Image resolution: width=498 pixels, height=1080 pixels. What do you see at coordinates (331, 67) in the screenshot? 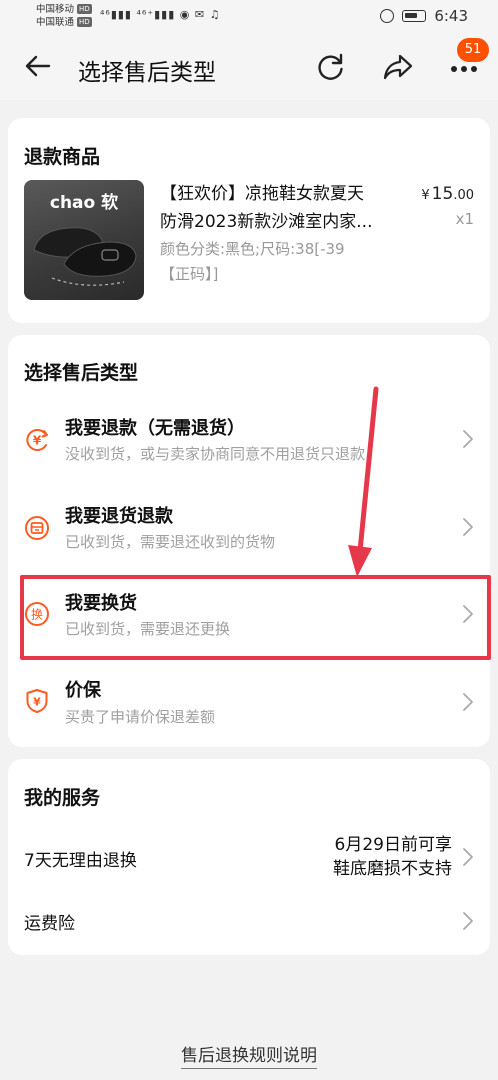
I see `refresh-icon` at bounding box center [331, 67].